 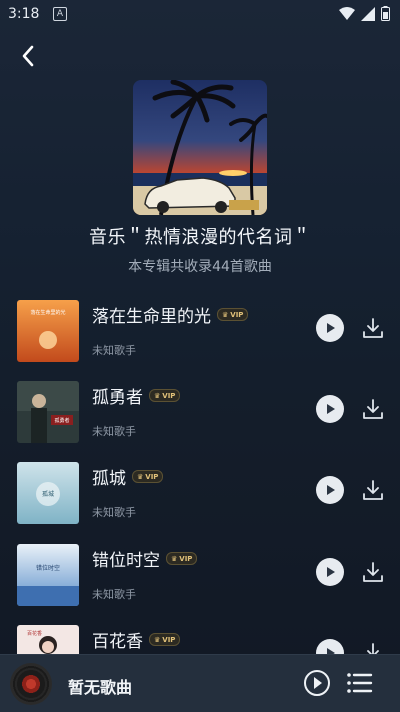 What do you see at coordinates (34, 633) in the screenshot?
I see `song-cover-text: 百花香` at bounding box center [34, 633].